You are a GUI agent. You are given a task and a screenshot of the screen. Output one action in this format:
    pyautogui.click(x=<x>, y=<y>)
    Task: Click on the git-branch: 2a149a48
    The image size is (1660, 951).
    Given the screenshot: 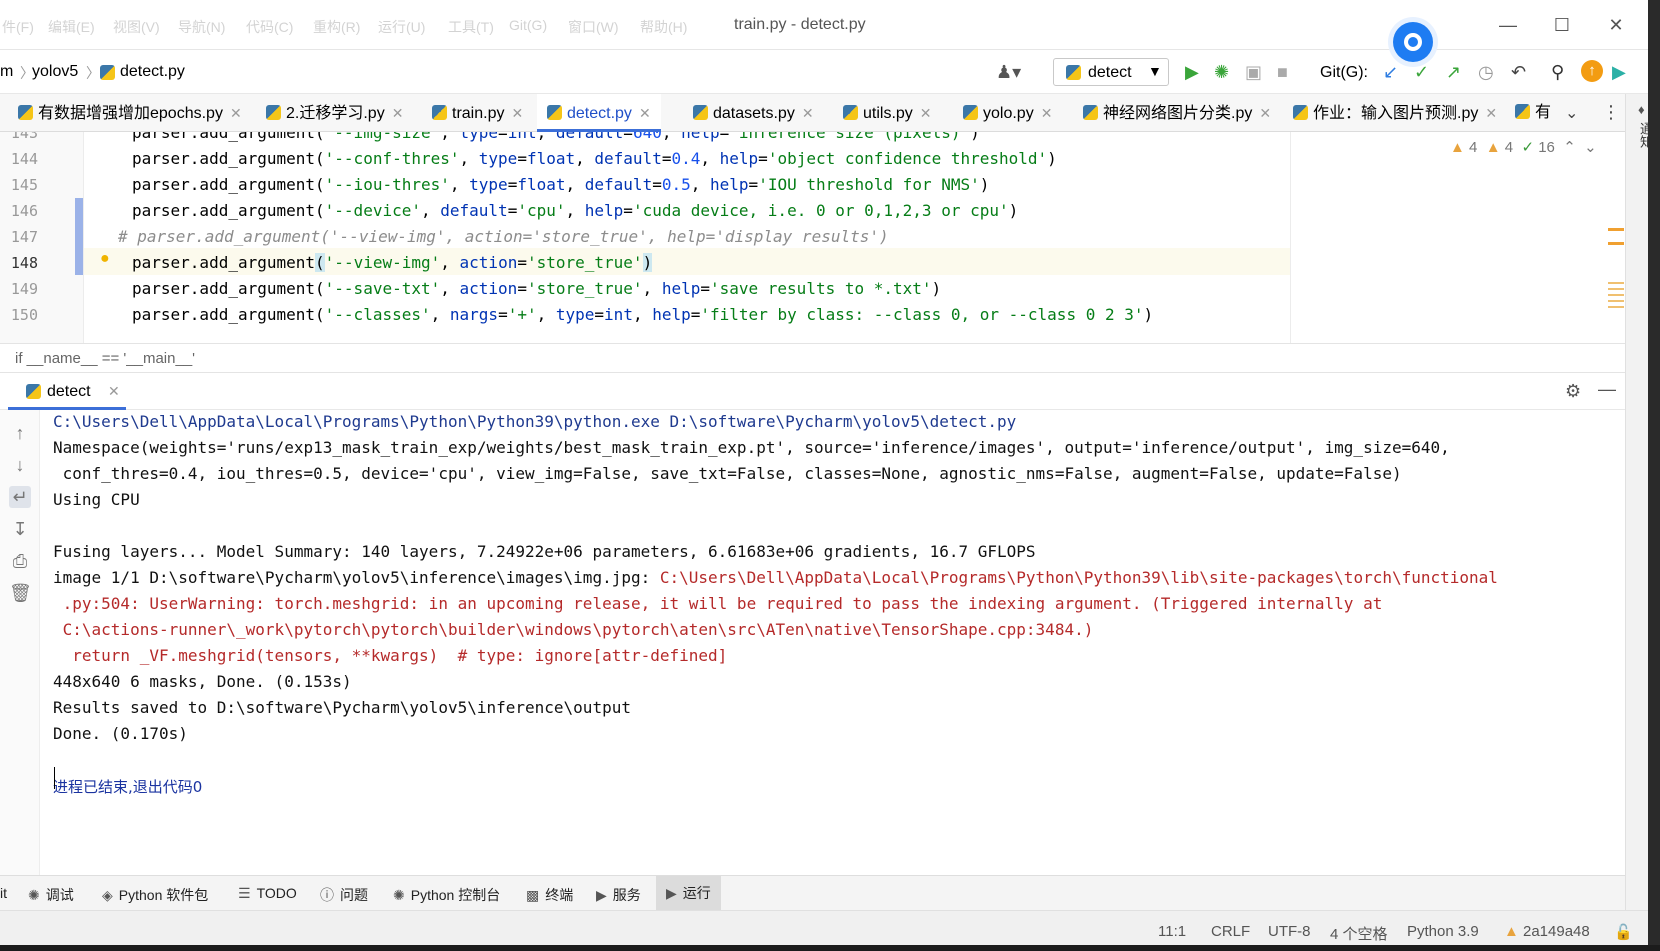 What is the action you would take?
    pyautogui.click(x=1556, y=931)
    